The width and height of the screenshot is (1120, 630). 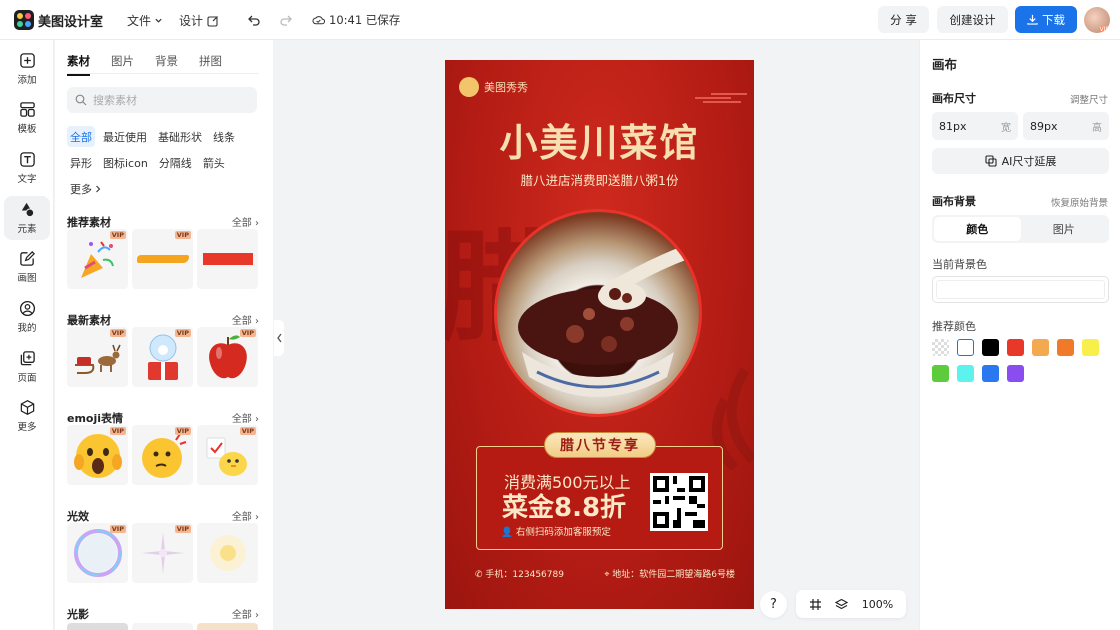 What do you see at coordinates (773, 604) in the screenshot?
I see `help-button: ?` at bounding box center [773, 604].